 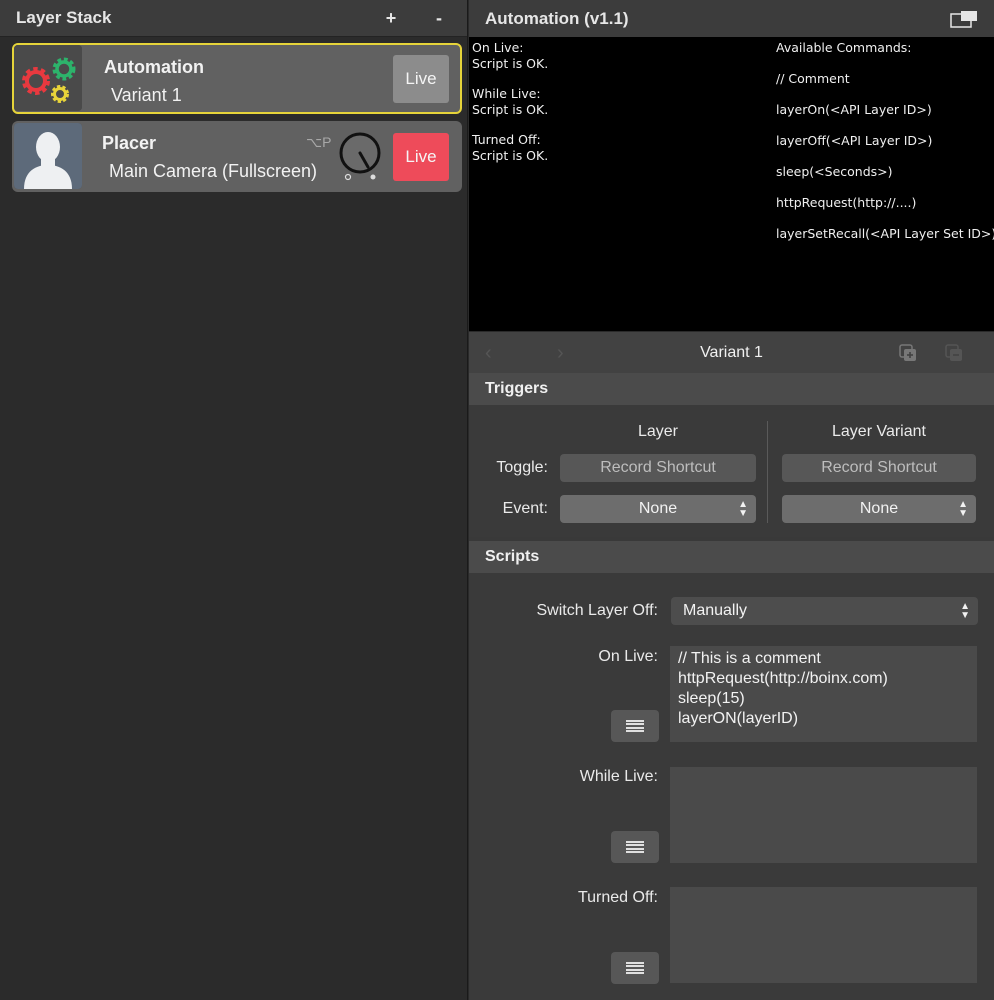 What do you see at coordinates (879, 468) in the screenshot?
I see `variant-record-shortcut-button: Record Shortcut` at bounding box center [879, 468].